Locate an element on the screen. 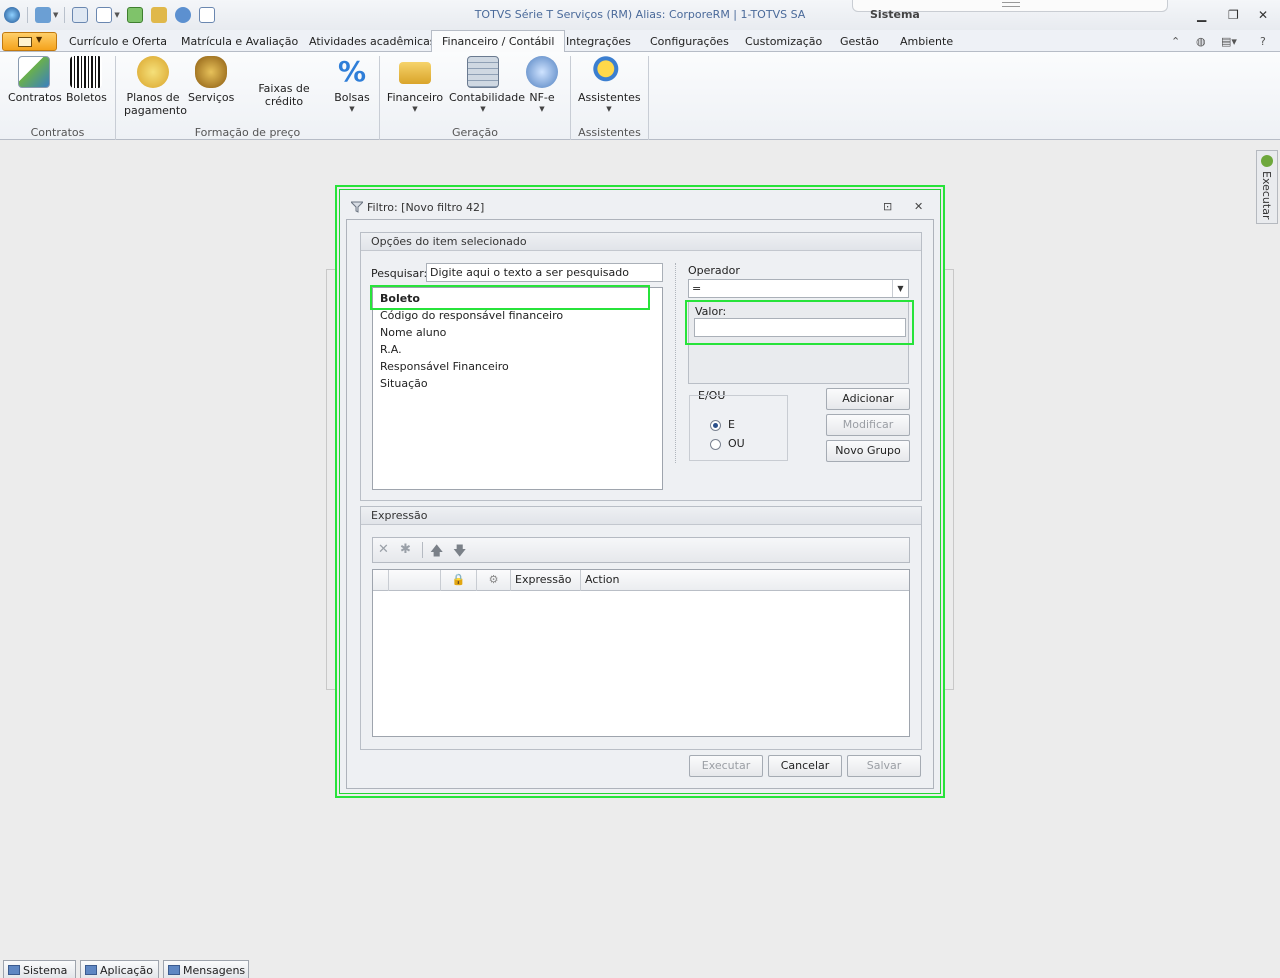 Image resolution: width=1280 pixels, height=978 pixels. payment-plan-icon is located at coordinates (153, 72).